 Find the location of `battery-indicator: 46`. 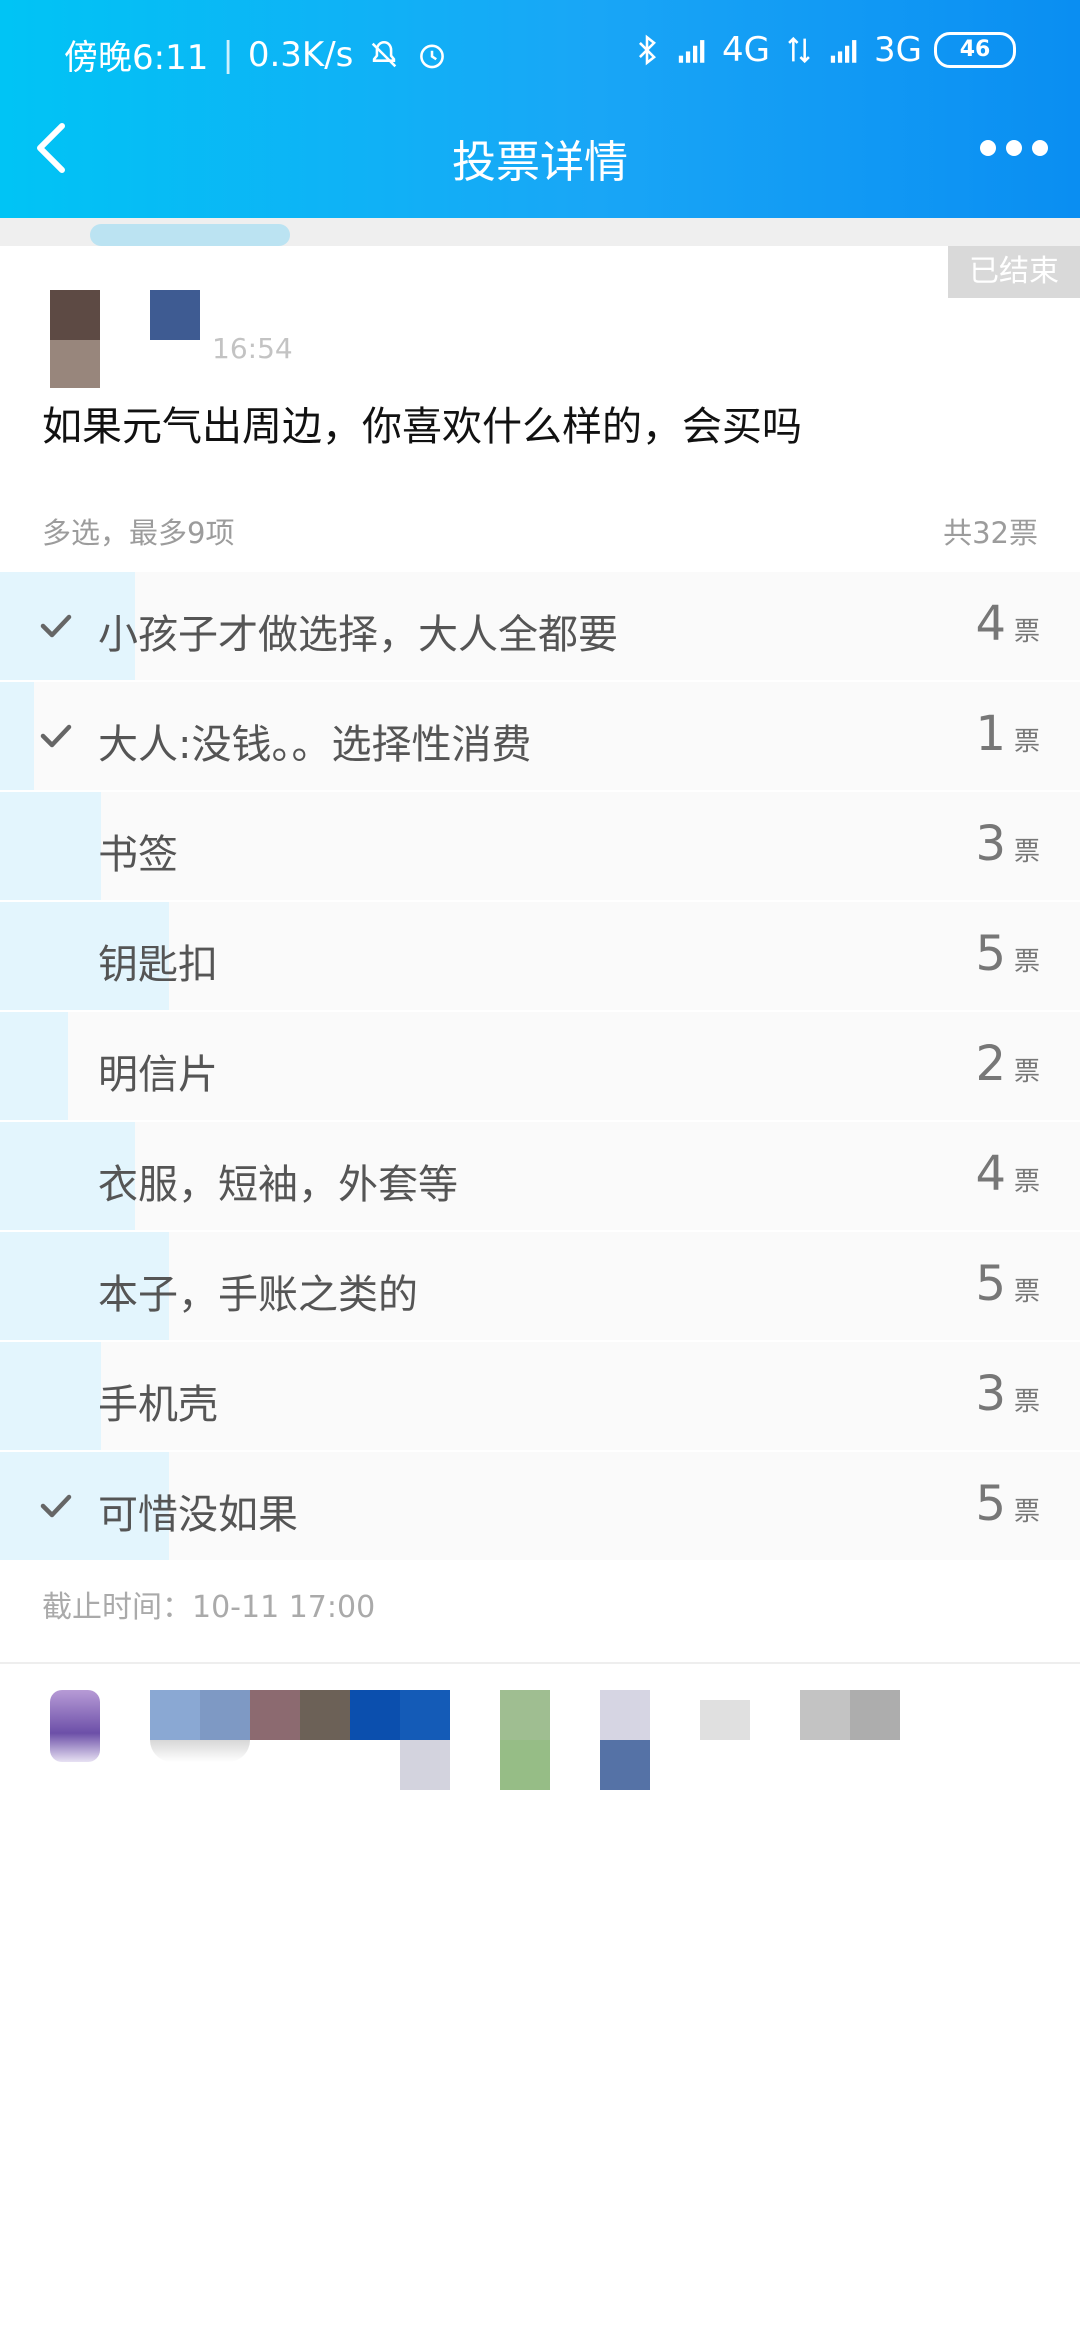

battery-indicator: 46 is located at coordinates (975, 50).